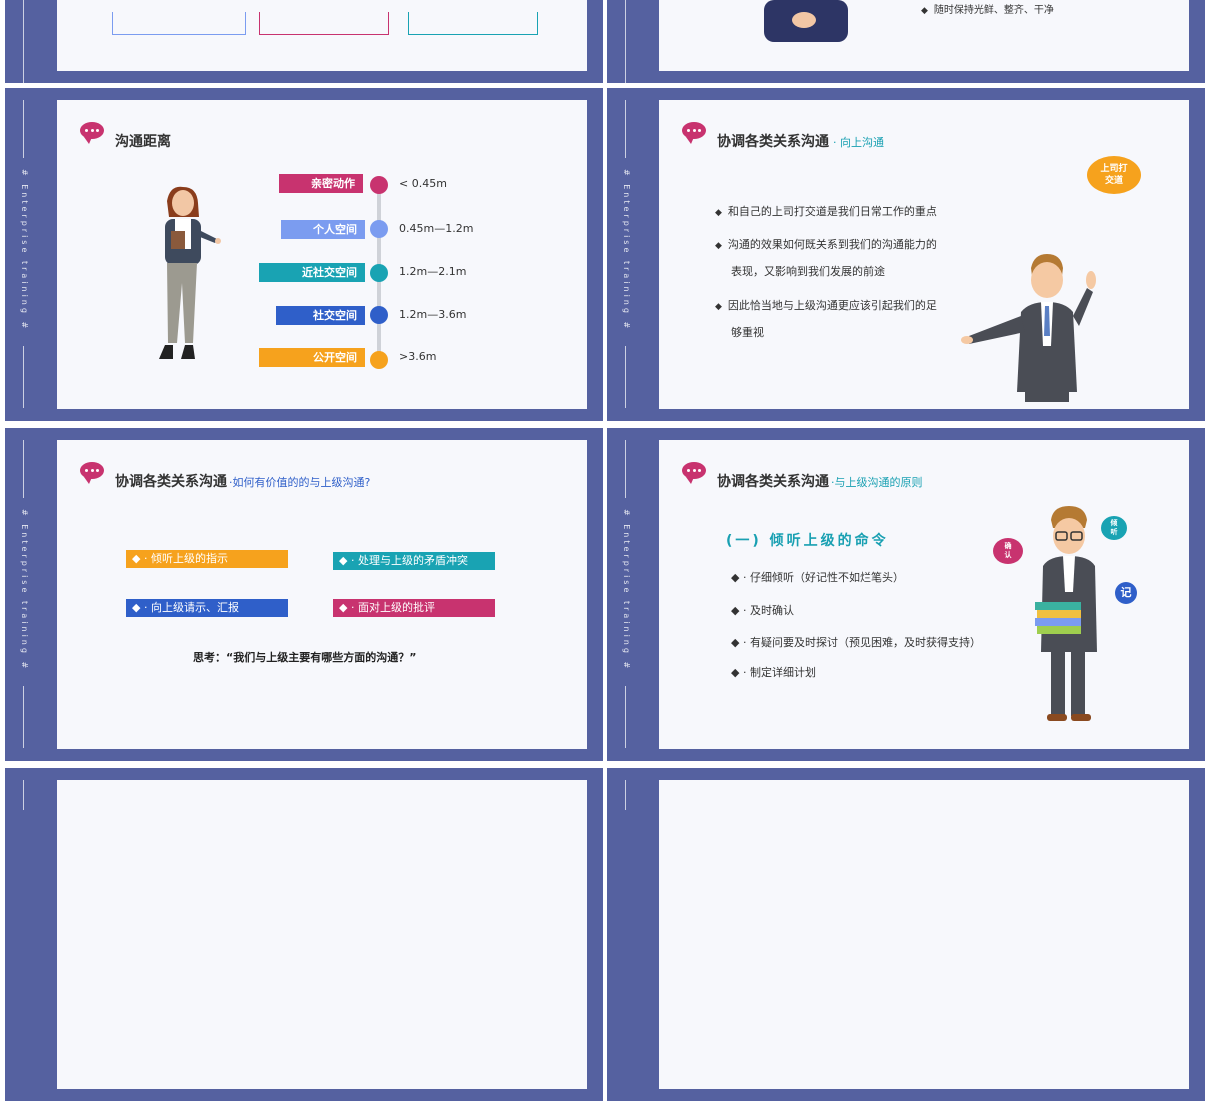  Describe the element at coordinates (414, 608) in the screenshot. I see `topic-box-criticism: ◆ · 面对上级的批评` at that location.